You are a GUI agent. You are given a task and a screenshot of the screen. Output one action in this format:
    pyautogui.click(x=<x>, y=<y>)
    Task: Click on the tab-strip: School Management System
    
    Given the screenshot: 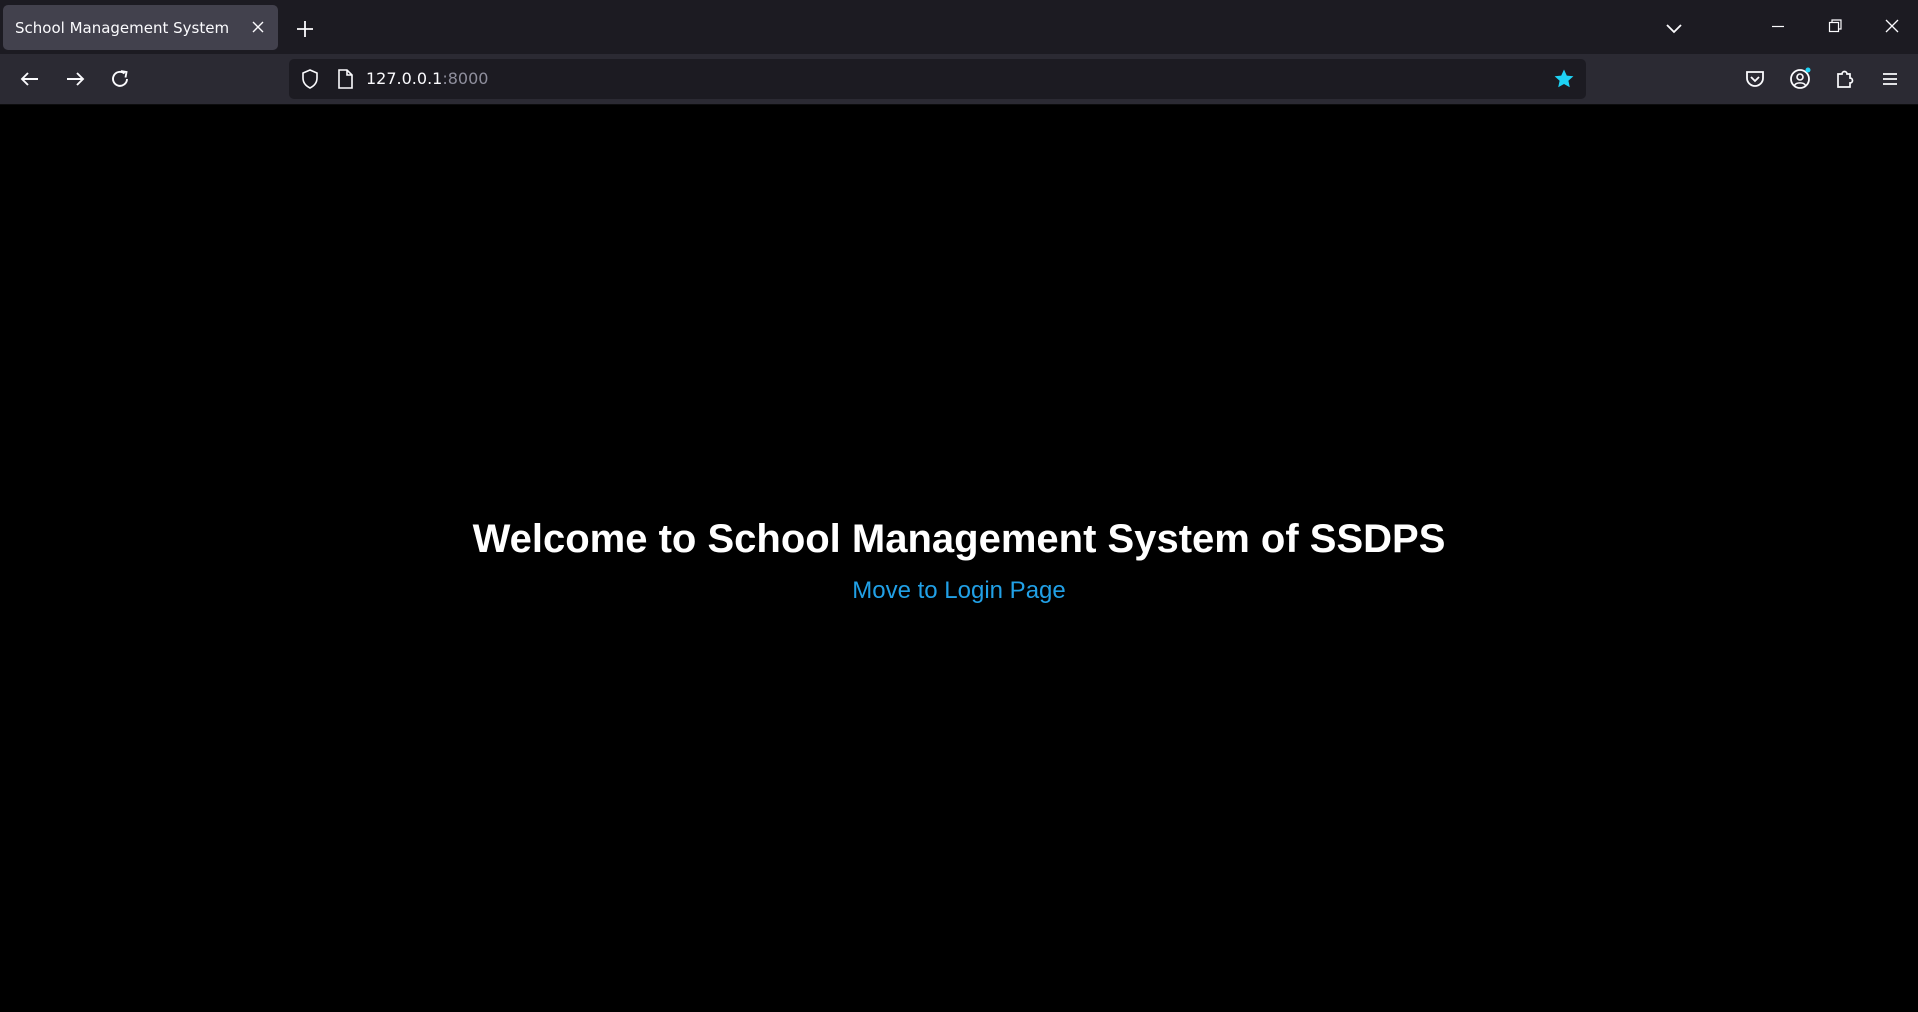 What is the action you would take?
    pyautogui.click(x=959, y=27)
    